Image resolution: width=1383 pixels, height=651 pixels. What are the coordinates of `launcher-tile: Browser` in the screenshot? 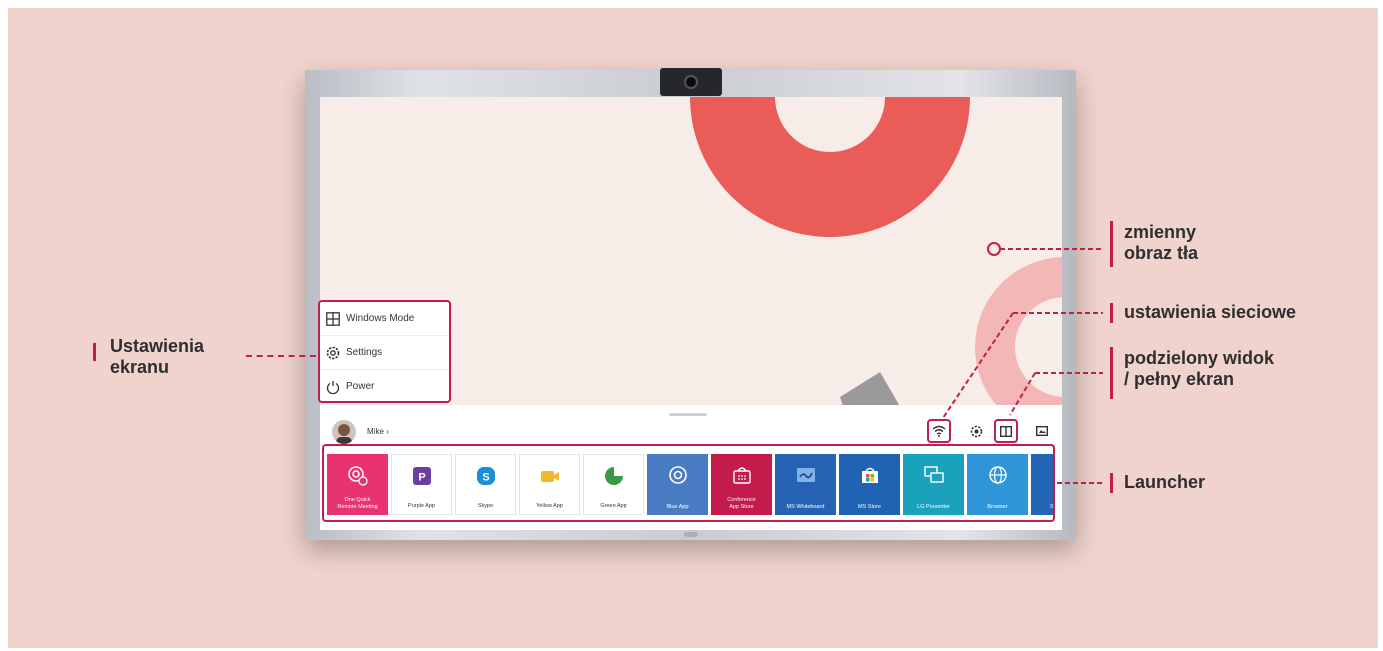 It's located at (997, 484).